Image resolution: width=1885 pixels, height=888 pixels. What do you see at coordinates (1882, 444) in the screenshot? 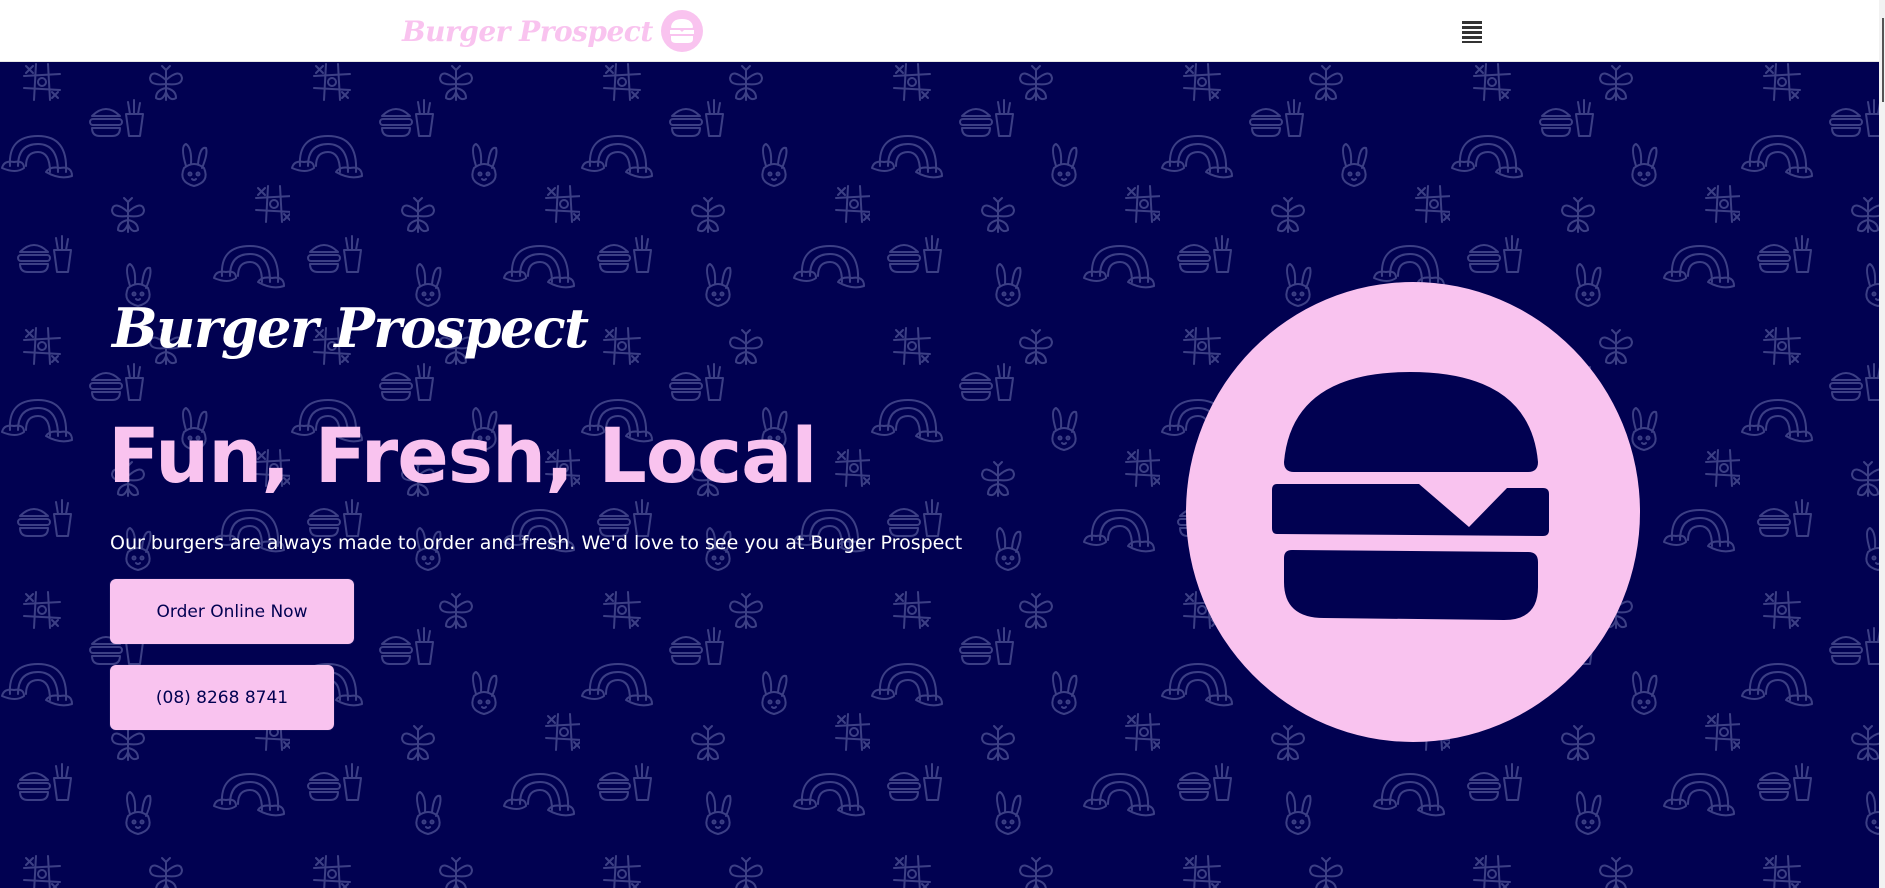
I see `page-scrollbar` at bounding box center [1882, 444].